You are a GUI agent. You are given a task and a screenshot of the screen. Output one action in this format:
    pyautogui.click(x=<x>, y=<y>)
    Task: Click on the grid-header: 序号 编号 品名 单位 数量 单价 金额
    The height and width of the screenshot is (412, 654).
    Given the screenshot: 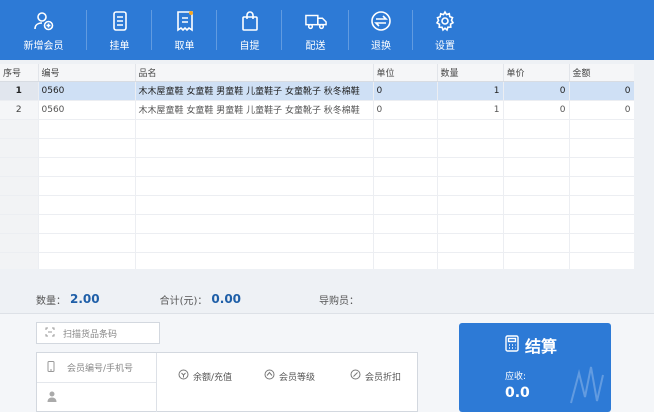 What is the action you would take?
    pyautogui.click(x=317, y=73)
    